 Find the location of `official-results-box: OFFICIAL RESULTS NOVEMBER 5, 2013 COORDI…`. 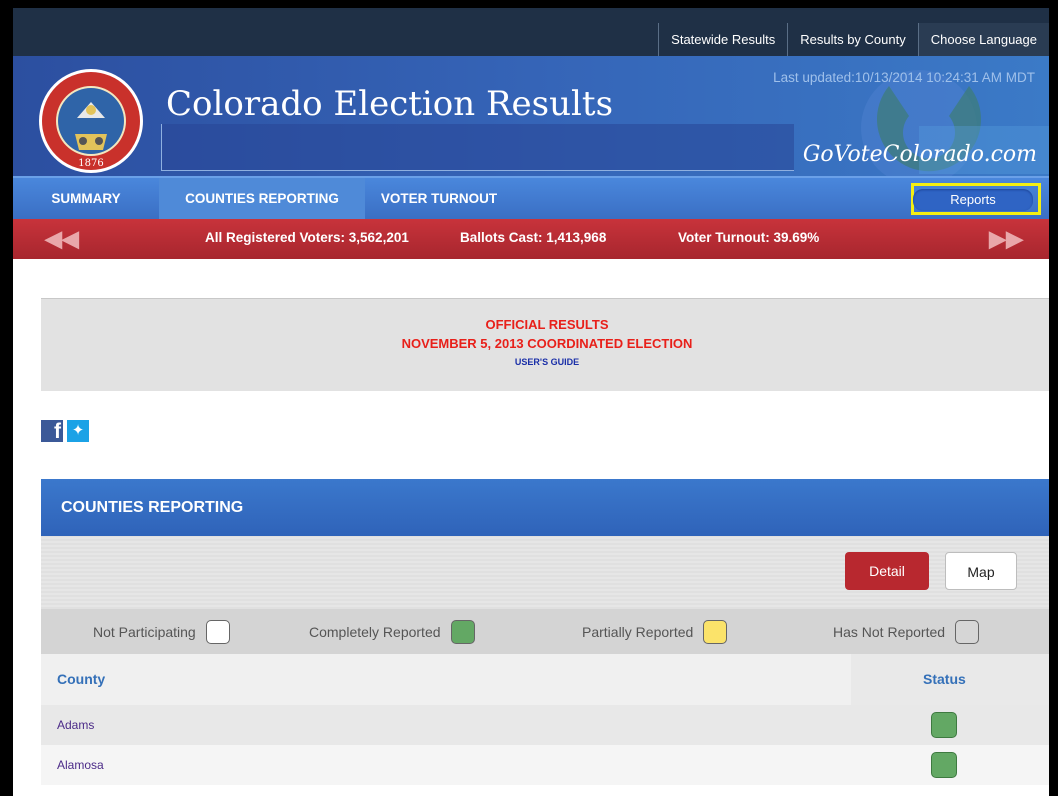

official-results-box: OFFICIAL RESULTS NOVEMBER 5, 2013 COORDI… is located at coordinates (545, 344).